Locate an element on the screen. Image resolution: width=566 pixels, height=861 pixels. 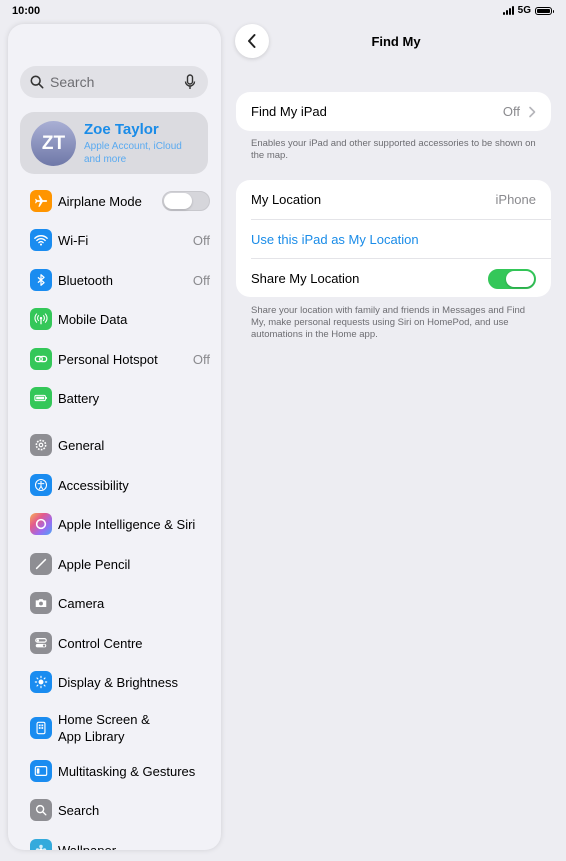
sidebar-item-search: Search is located at coordinates (120, 810).